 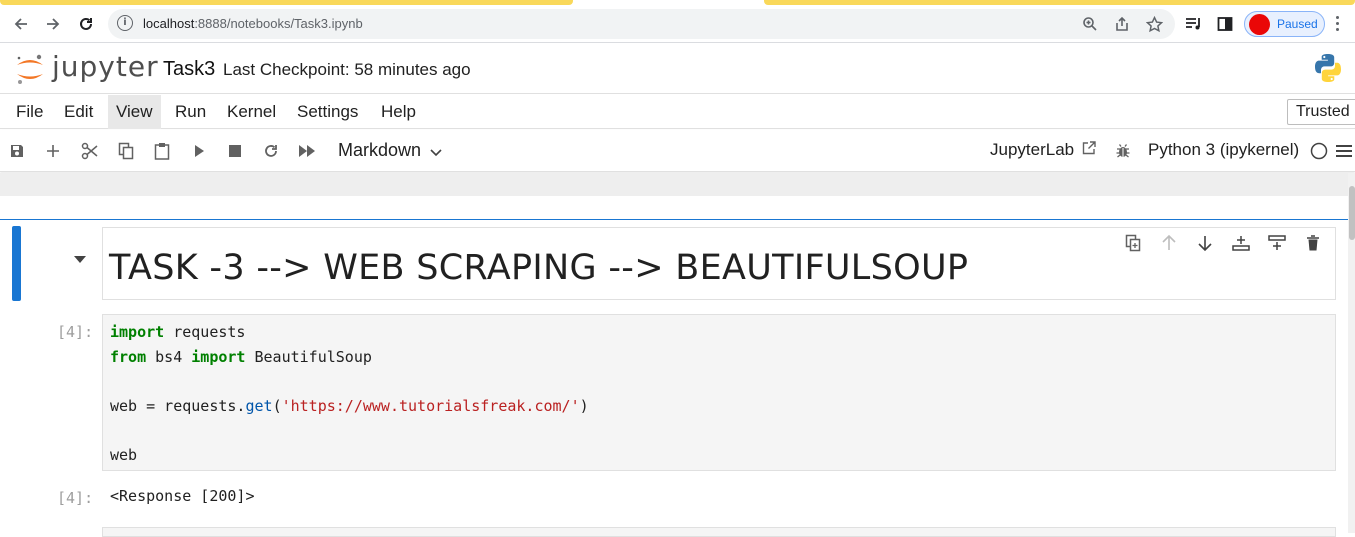 What do you see at coordinates (398, 112) in the screenshot?
I see `menu-help: Help` at bounding box center [398, 112].